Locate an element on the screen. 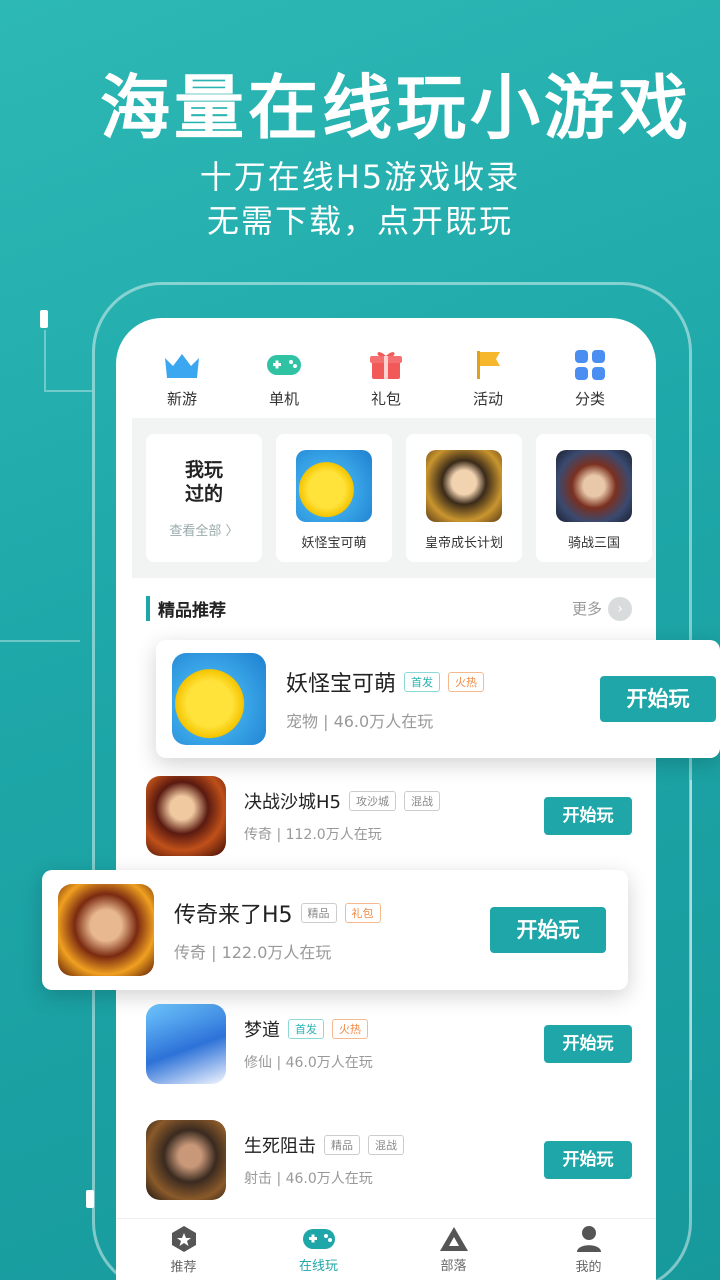 The height and width of the screenshot is (1280, 720). game-icon-mengdao is located at coordinates (186, 1044).